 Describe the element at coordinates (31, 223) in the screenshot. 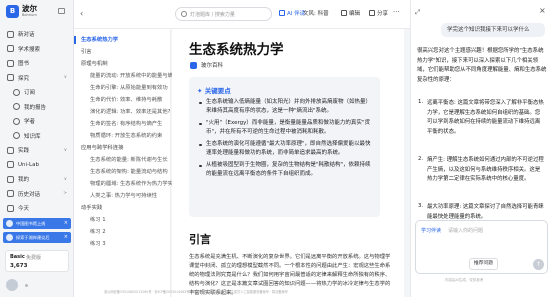

I see `banner-label: 中国图书馆上线` at that location.